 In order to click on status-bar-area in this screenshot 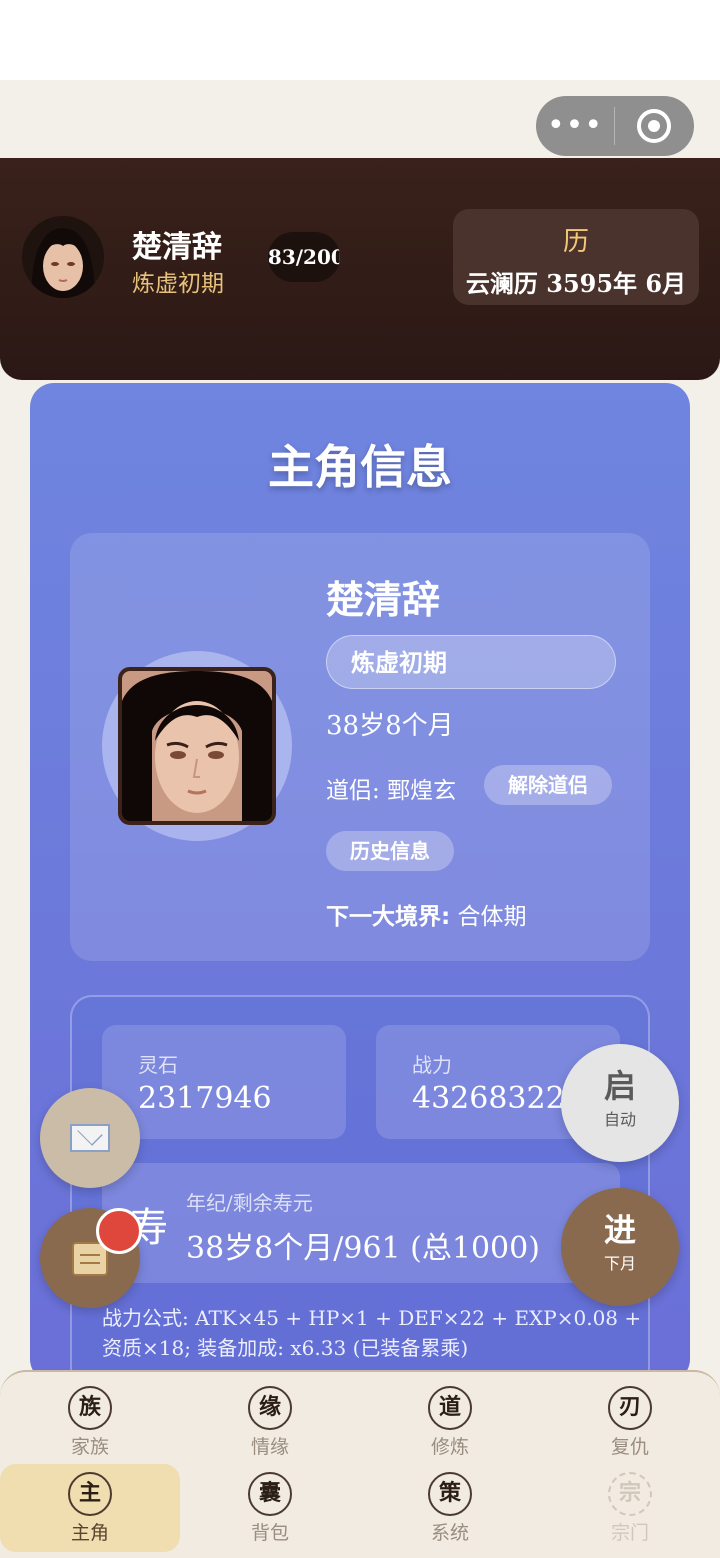, I will do `click(360, 40)`.